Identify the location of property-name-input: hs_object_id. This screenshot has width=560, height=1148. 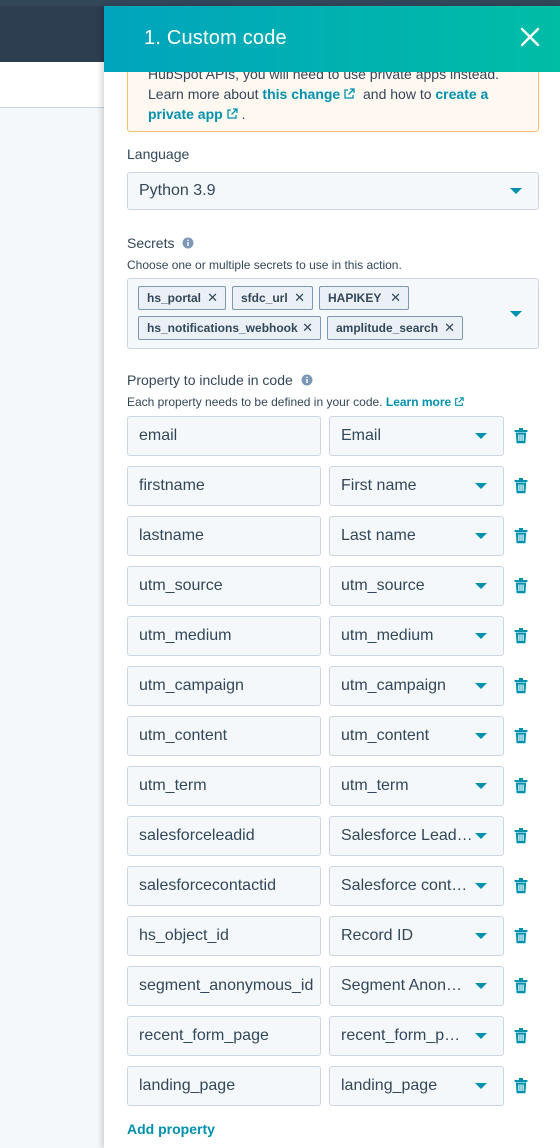
(224, 936).